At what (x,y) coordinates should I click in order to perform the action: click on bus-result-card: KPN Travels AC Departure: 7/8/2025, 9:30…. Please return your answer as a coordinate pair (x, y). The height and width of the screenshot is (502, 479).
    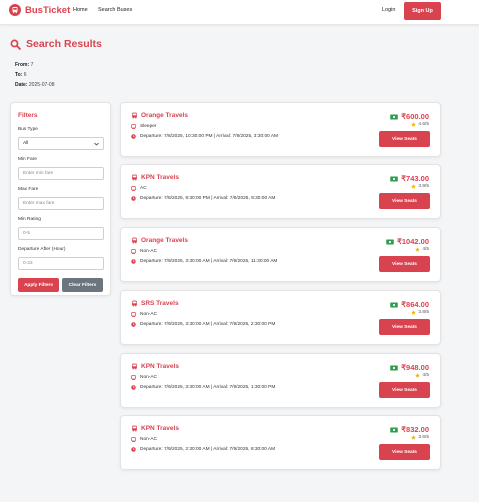
    Looking at the image, I should click on (280, 191).